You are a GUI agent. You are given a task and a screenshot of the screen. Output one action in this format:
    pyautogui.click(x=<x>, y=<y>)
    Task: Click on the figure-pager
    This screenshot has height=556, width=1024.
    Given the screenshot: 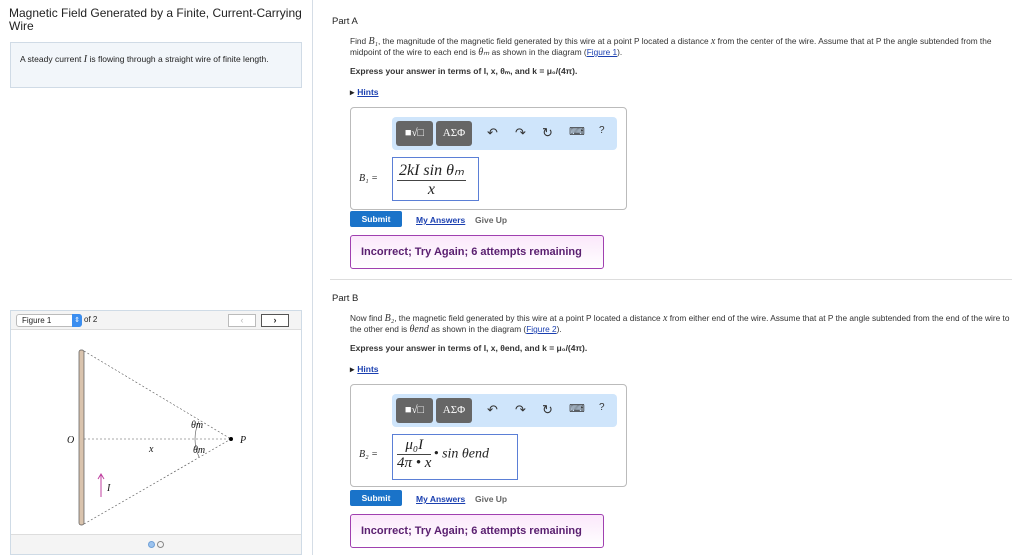 What is the action you would take?
    pyautogui.click(x=156, y=544)
    